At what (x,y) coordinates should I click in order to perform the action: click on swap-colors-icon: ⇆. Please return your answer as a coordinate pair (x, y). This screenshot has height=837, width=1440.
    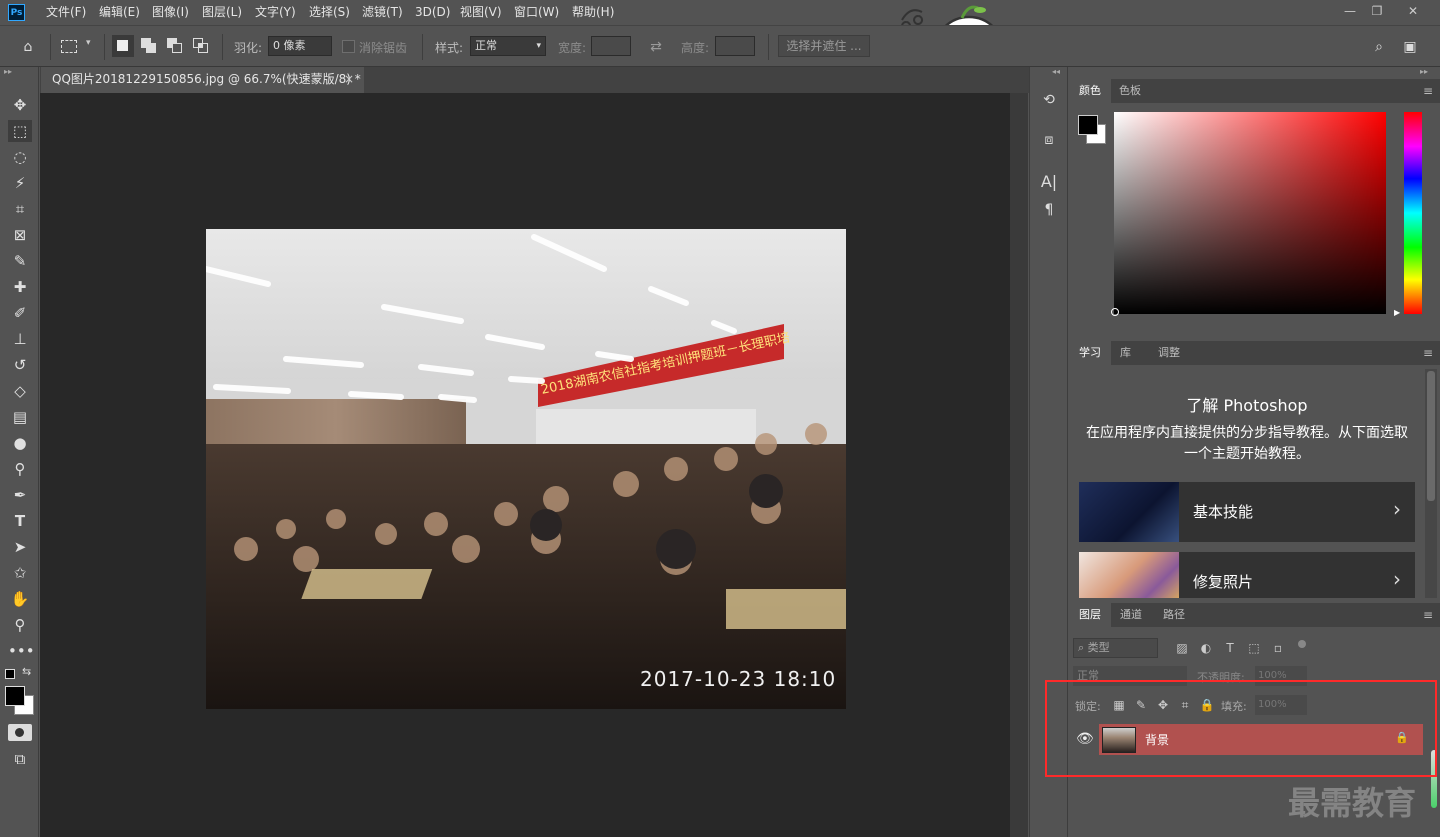
    Looking at the image, I should click on (26, 671).